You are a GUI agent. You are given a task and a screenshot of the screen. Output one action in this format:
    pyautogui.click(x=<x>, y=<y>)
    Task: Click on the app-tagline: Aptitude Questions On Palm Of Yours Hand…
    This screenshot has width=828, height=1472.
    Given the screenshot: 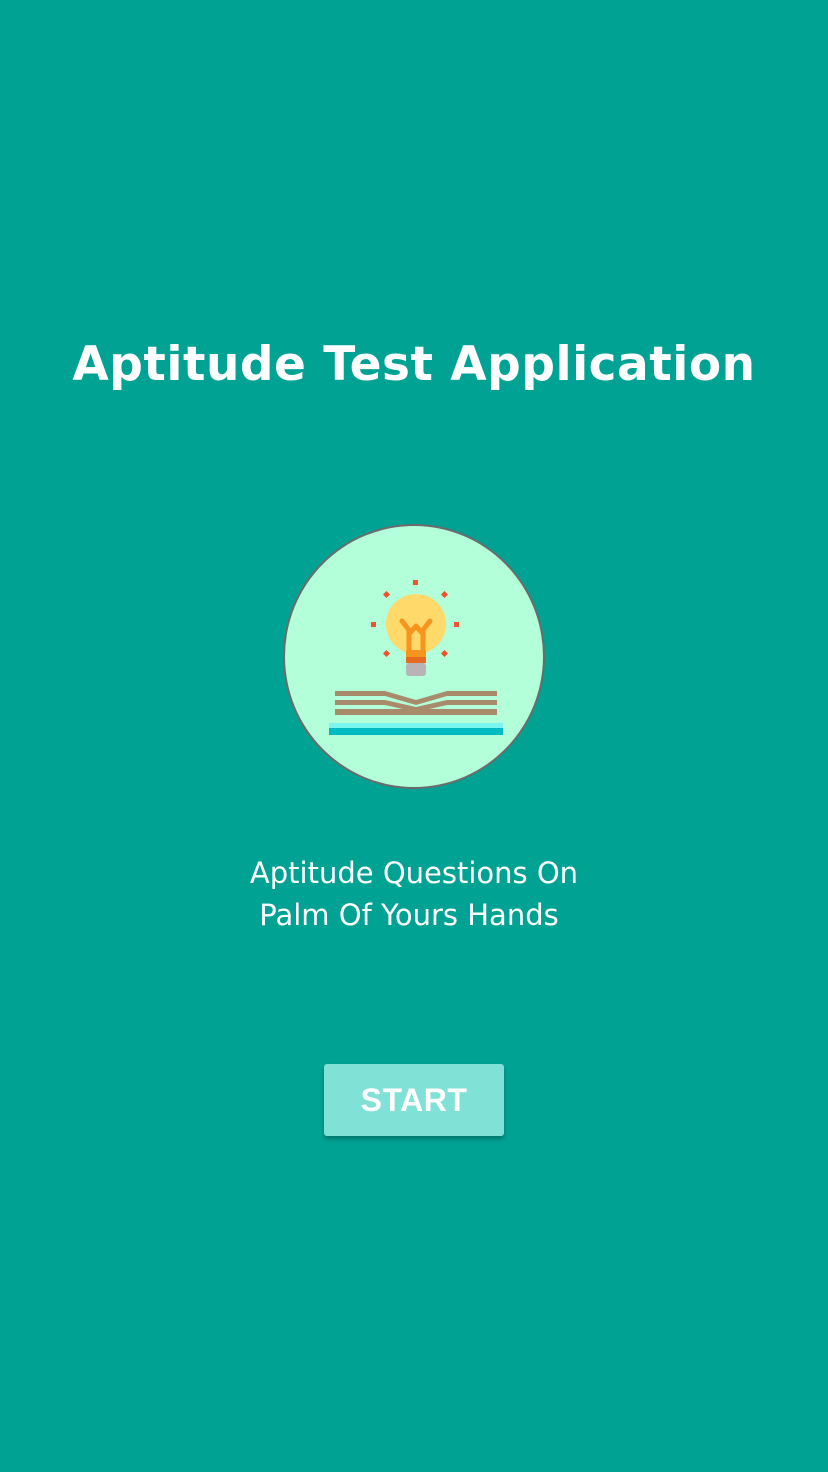 What is the action you would take?
    pyautogui.click(x=414, y=894)
    